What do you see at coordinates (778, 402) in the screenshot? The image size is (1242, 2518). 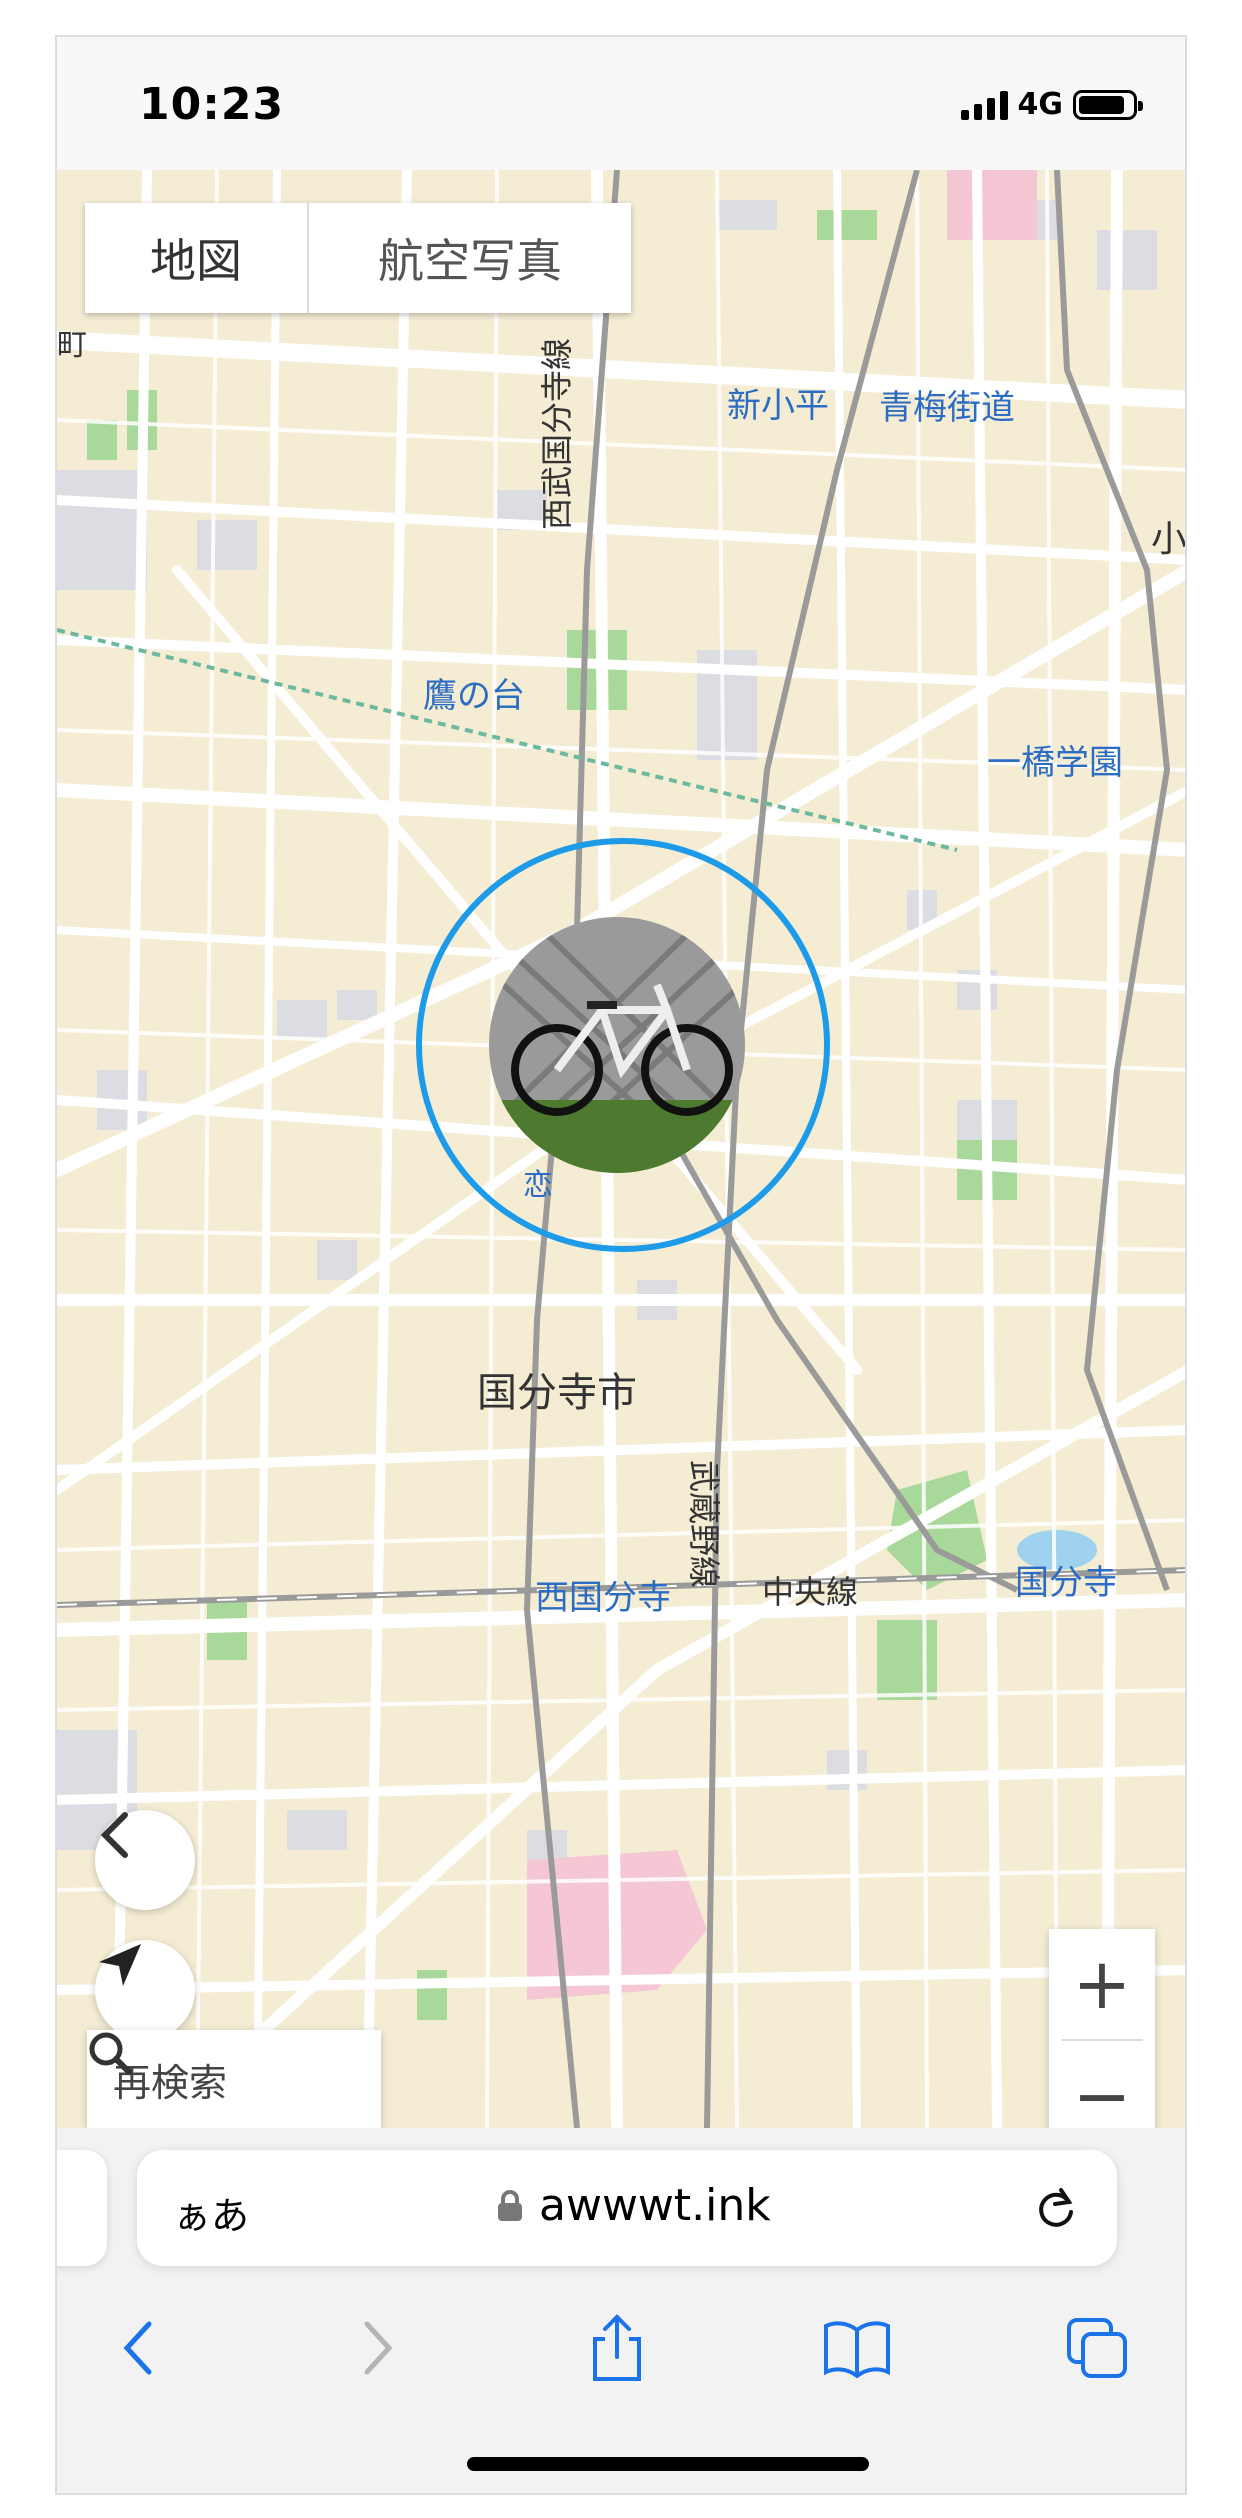 I see `map-label-station-shinkodaira: 新小平` at bounding box center [778, 402].